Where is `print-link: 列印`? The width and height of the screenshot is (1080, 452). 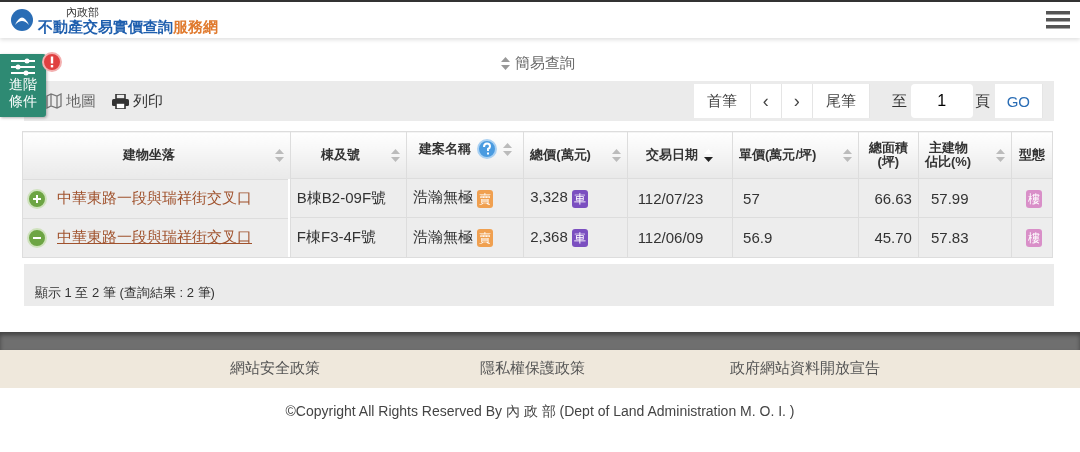 print-link: 列印 is located at coordinates (137, 101).